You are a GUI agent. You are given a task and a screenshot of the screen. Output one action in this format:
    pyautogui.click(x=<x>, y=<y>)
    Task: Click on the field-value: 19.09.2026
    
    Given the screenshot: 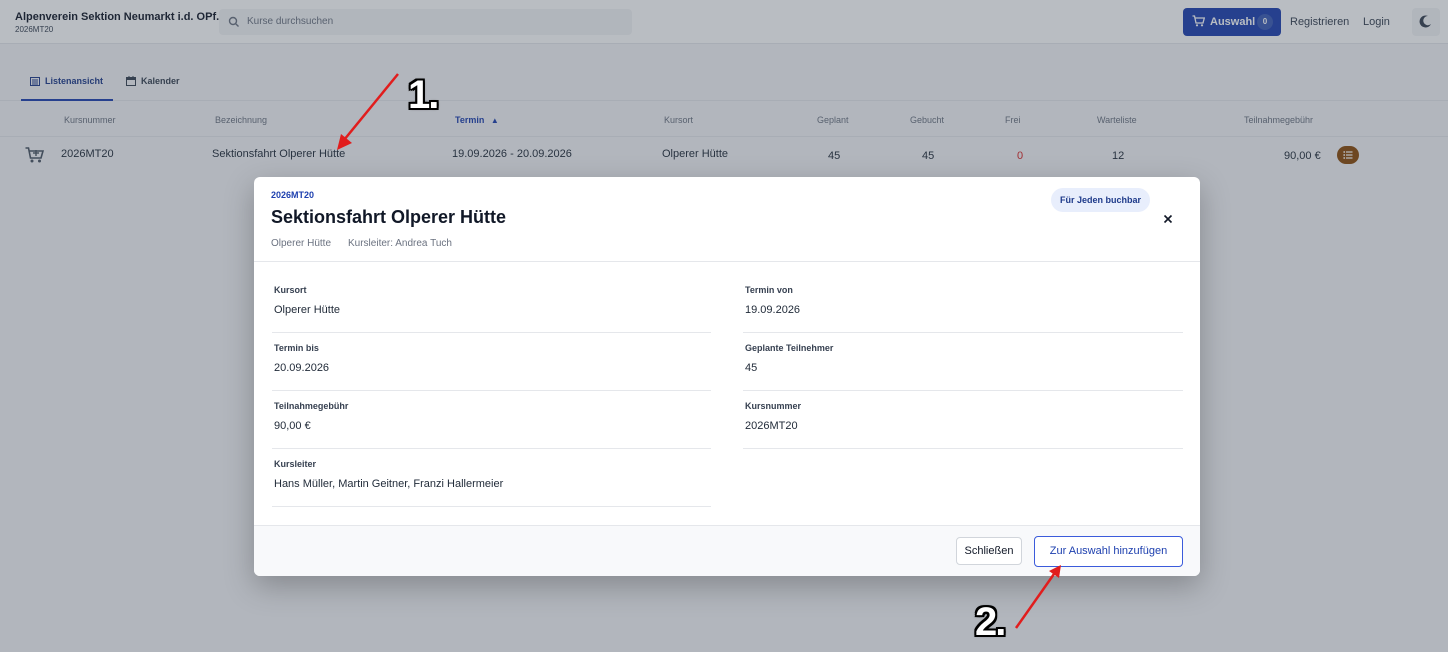 What is the action you would take?
    pyautogui.click(x=773, y=310)
    